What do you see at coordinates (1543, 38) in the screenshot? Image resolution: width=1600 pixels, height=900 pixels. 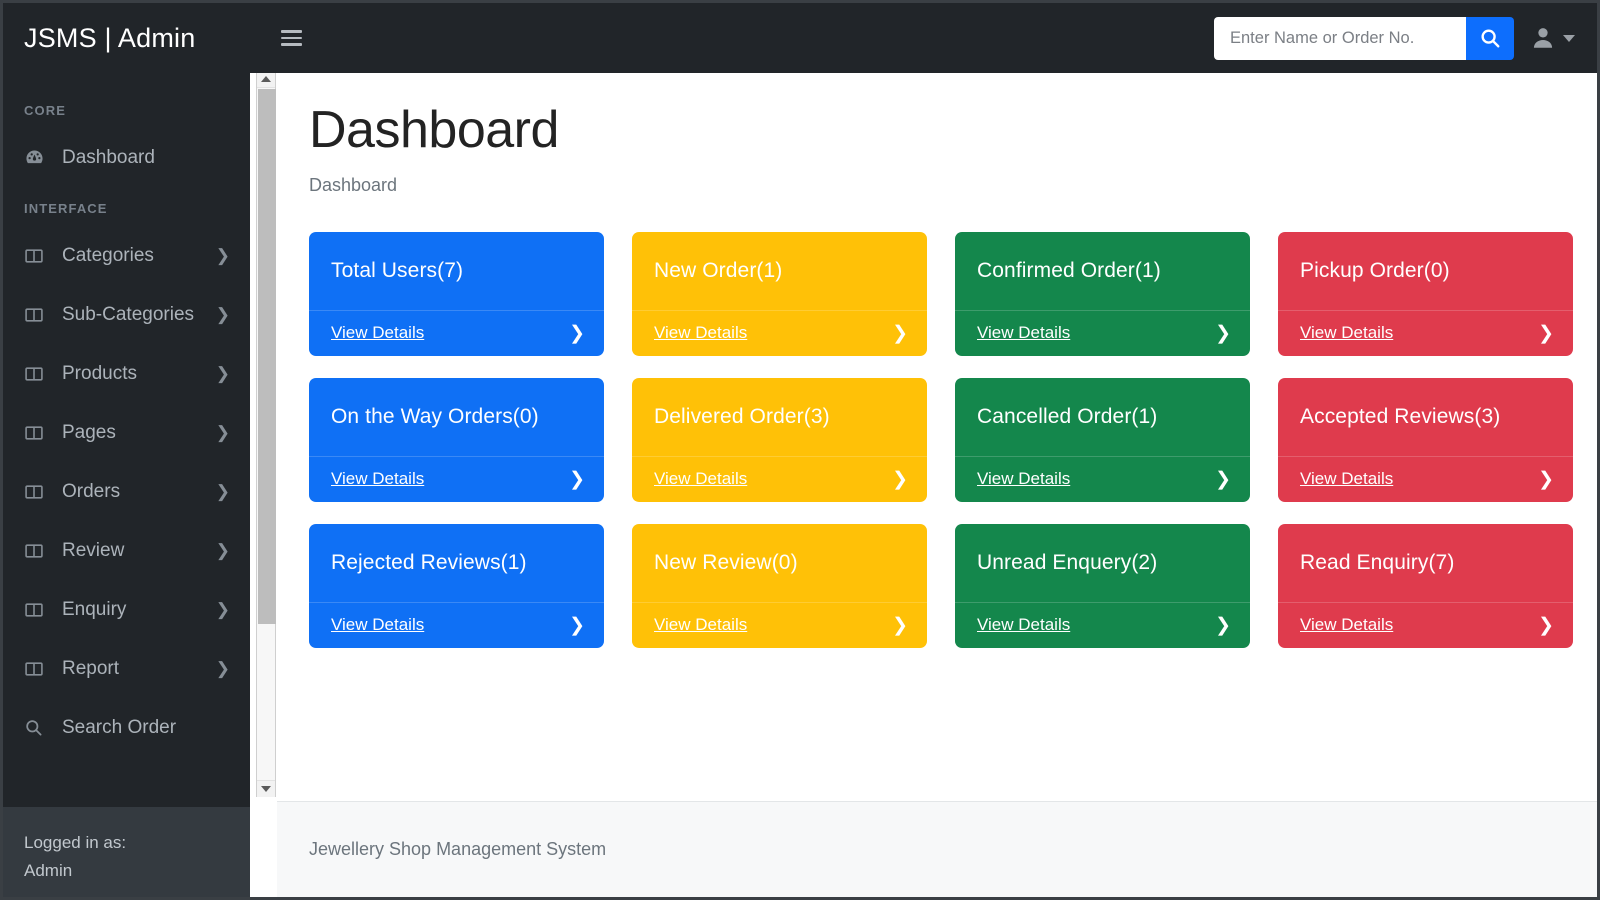 I see `user-avatar-icon` at bounding box center [1543, 38].